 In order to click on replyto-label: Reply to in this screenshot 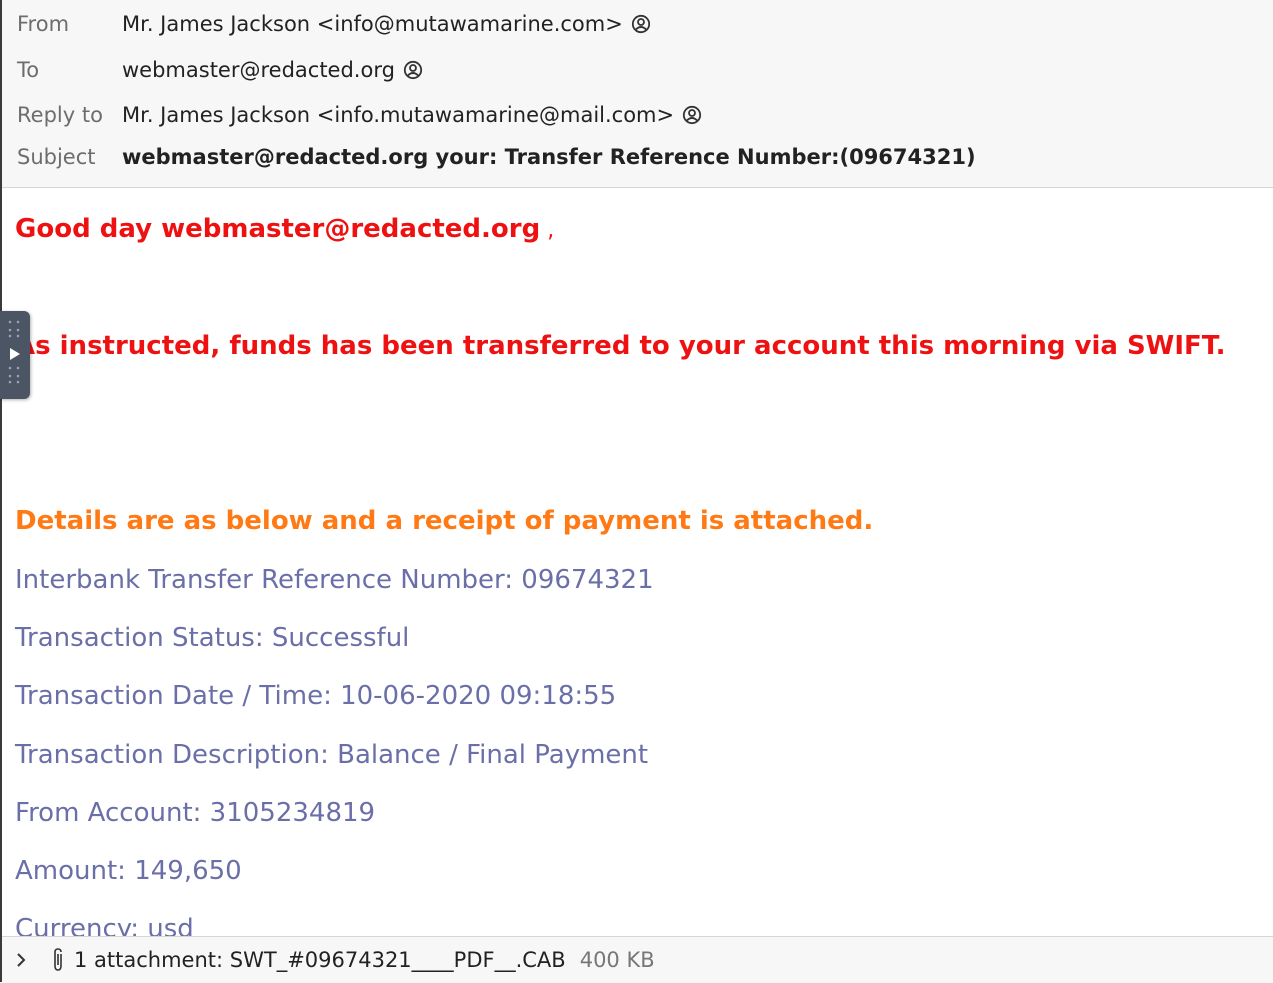, I will do `click(60, 115)`.